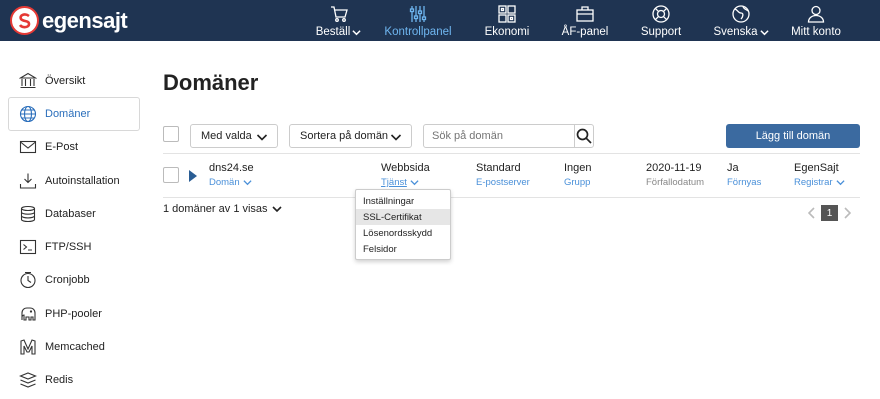 The width and height of the screenshot is (880, 399). Describe the element at coordinates (67, 280) in the screenshot. I see `sidebar-item-label: Cronjobb` at that location.